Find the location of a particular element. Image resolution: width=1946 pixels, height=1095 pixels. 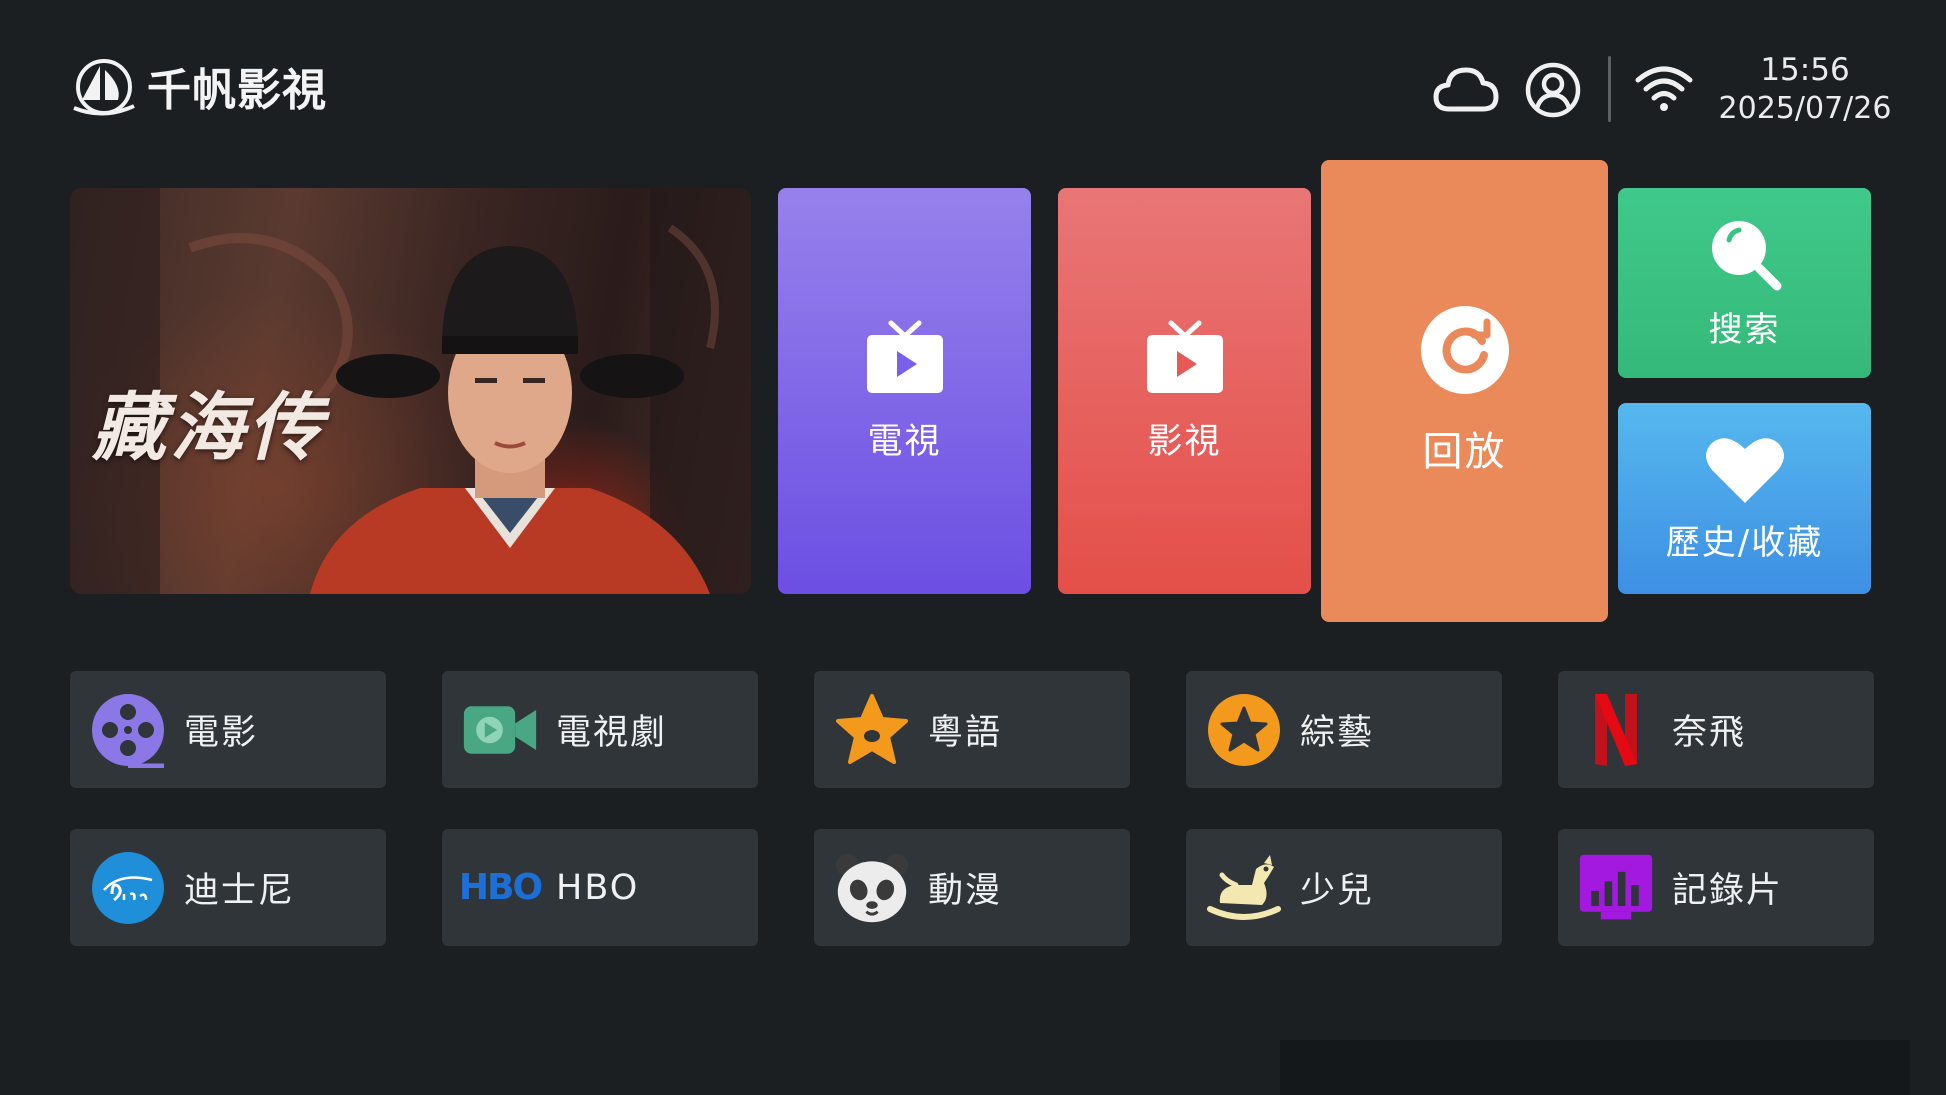

category-kids: 少兒 is located at coordinates (1344, 887).